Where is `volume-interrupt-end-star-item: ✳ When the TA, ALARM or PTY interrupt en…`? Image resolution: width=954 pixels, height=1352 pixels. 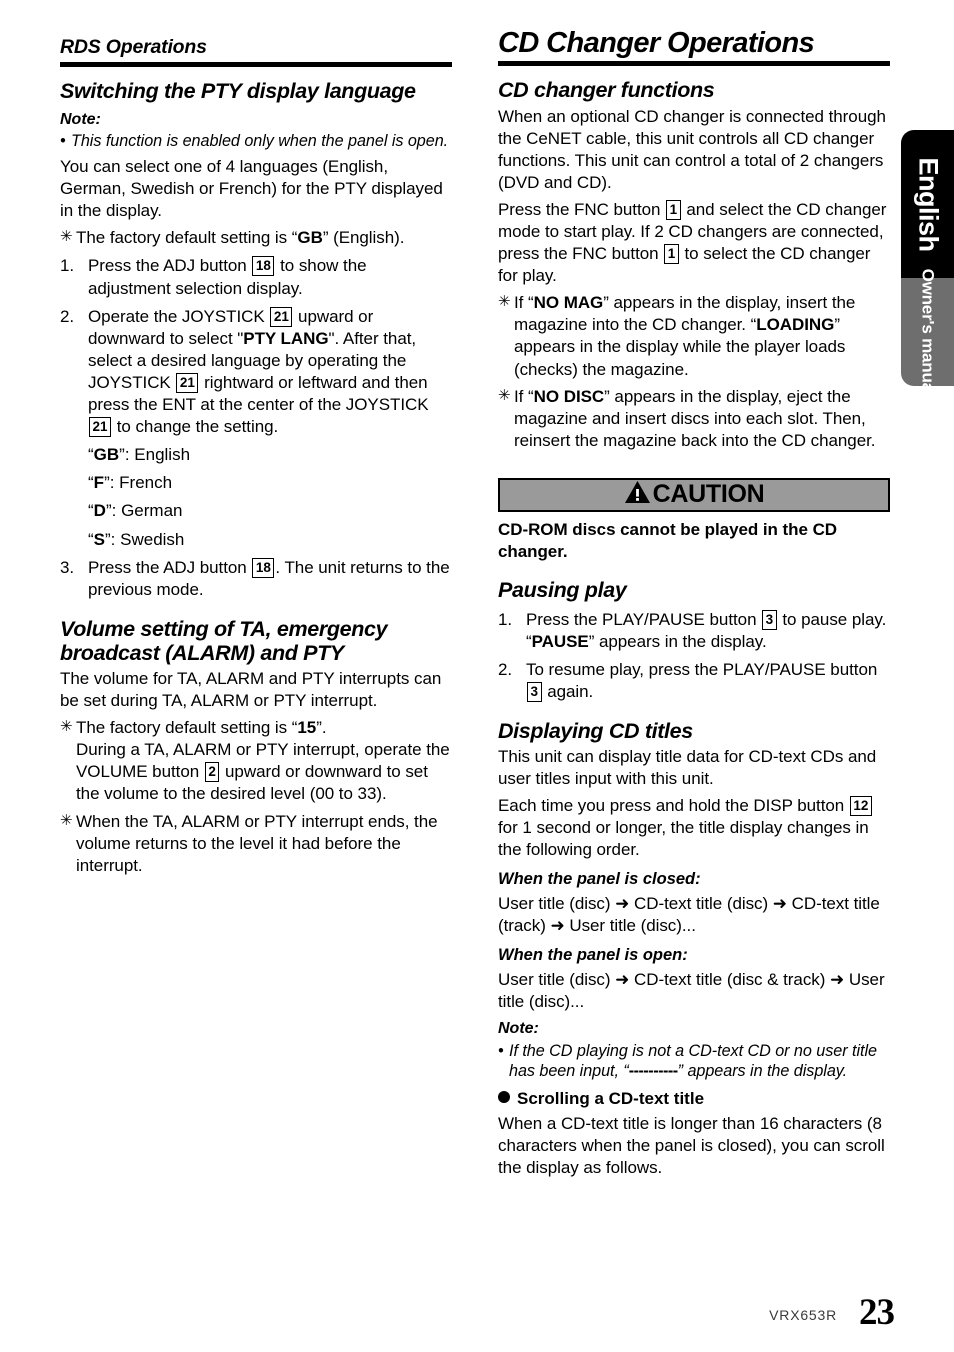
volume-interrupt-end-star-item: ✳ When the TA, ALARM or PTY interrupt en… is located at coordinates (256, 844).